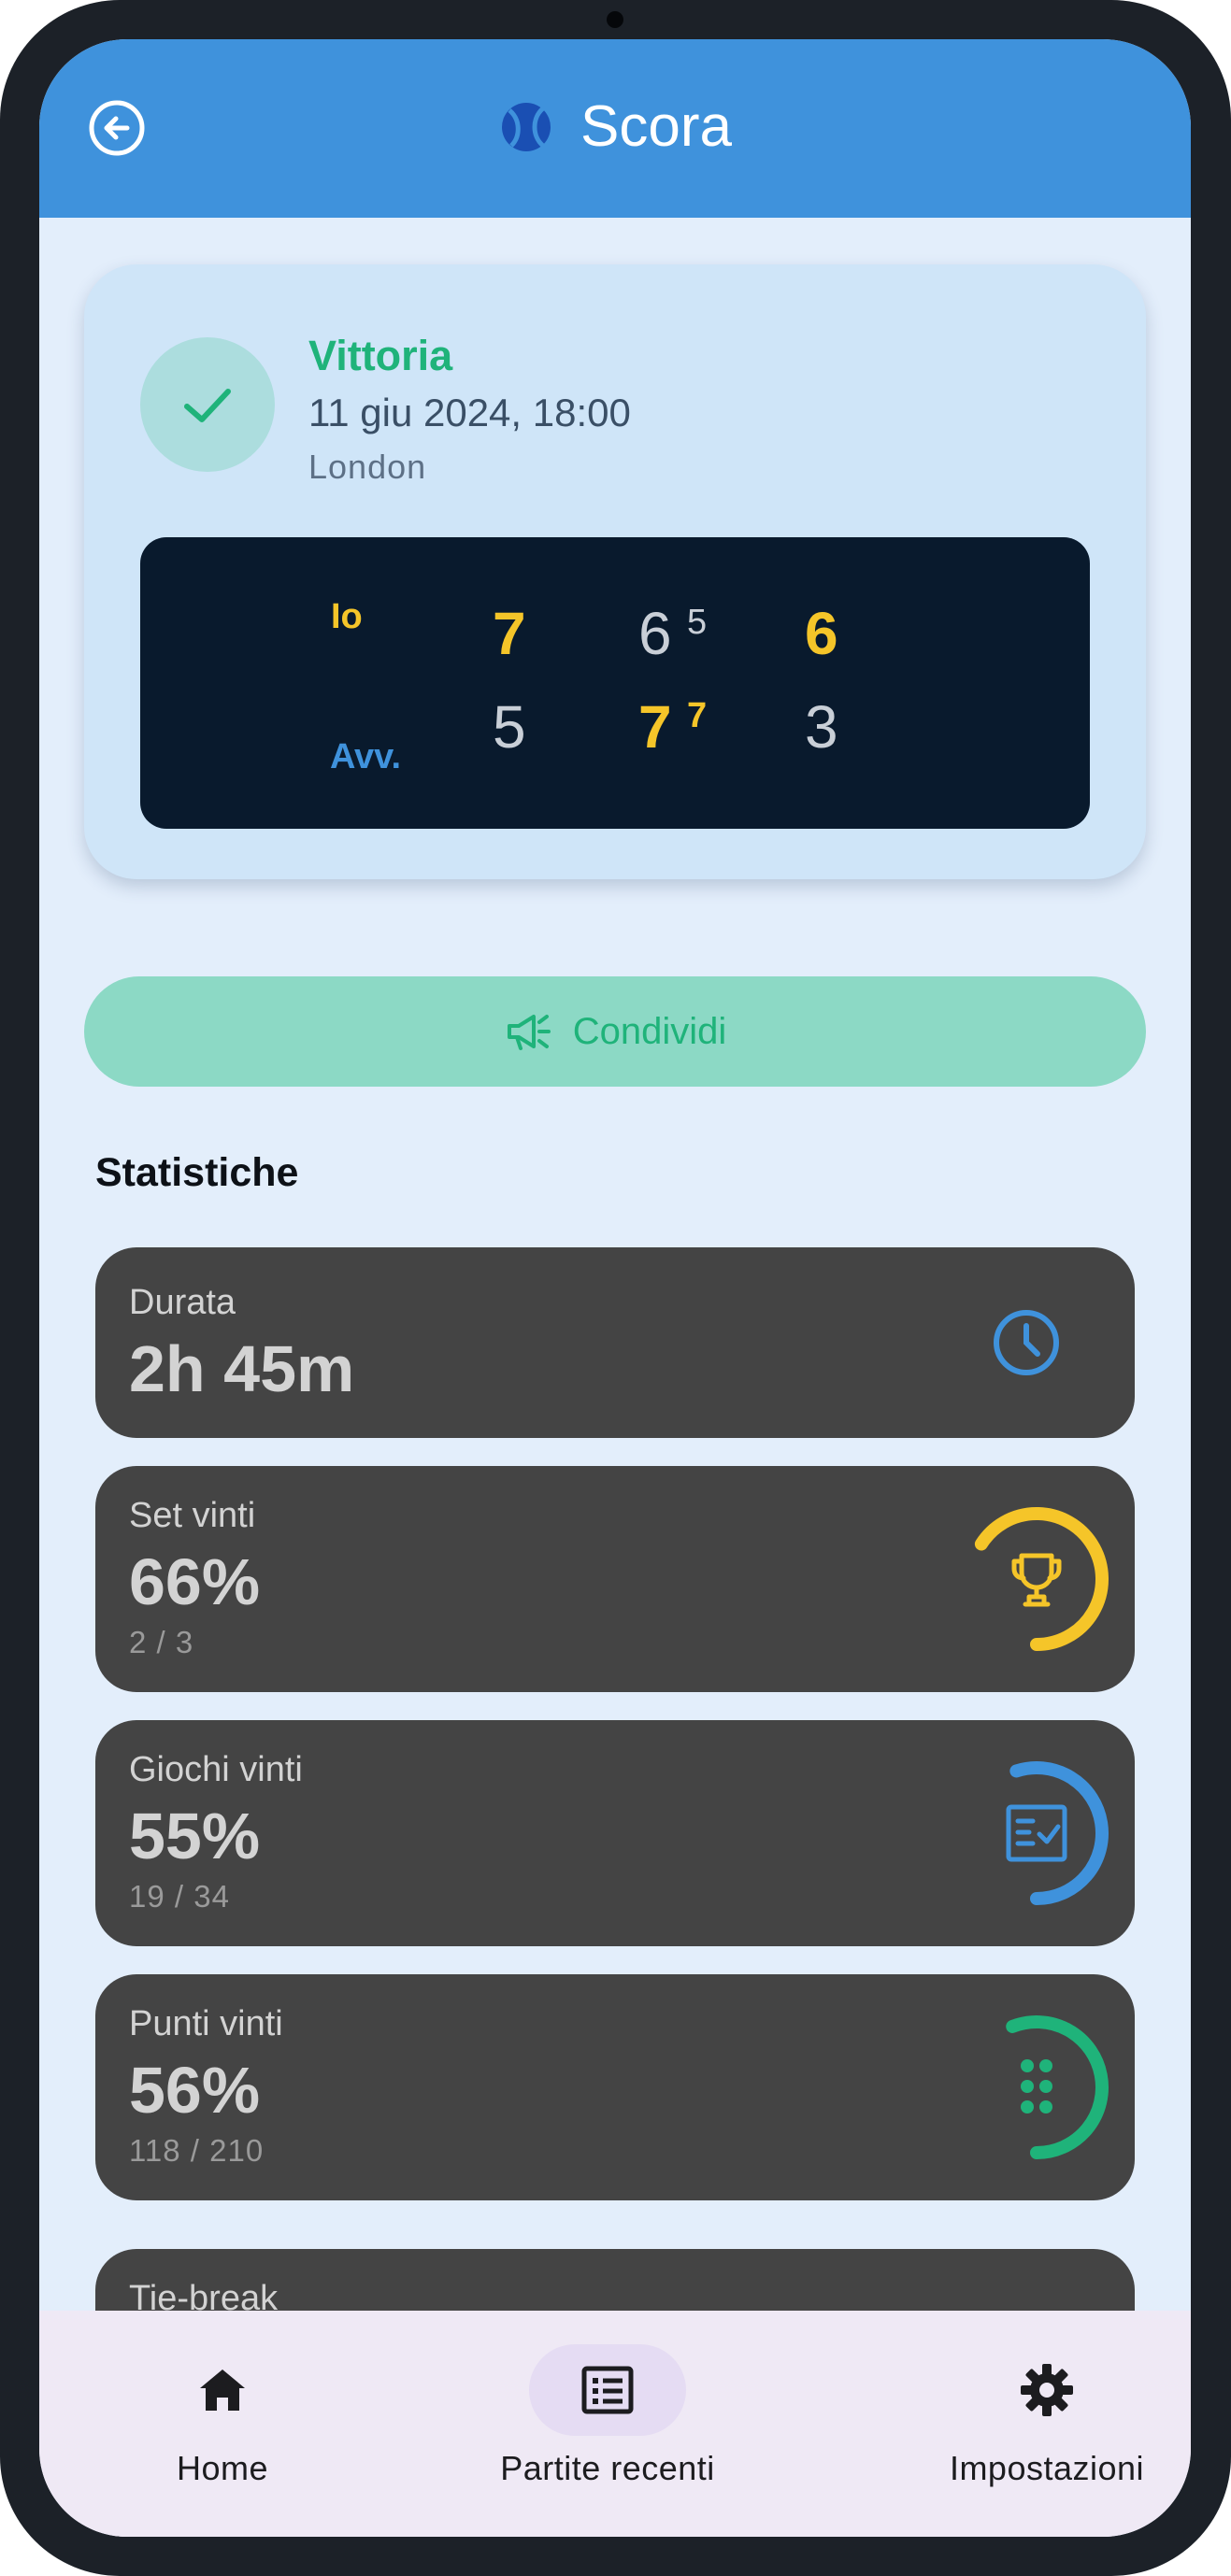 The width and height of the screenshot is (1231, 2576). What do you see at coordinates (615, 683) in the screenshot?
I see `scoreboard: Io Avv. 7 6 5 6 5 7 7 3` at bounding box center [615, 683].